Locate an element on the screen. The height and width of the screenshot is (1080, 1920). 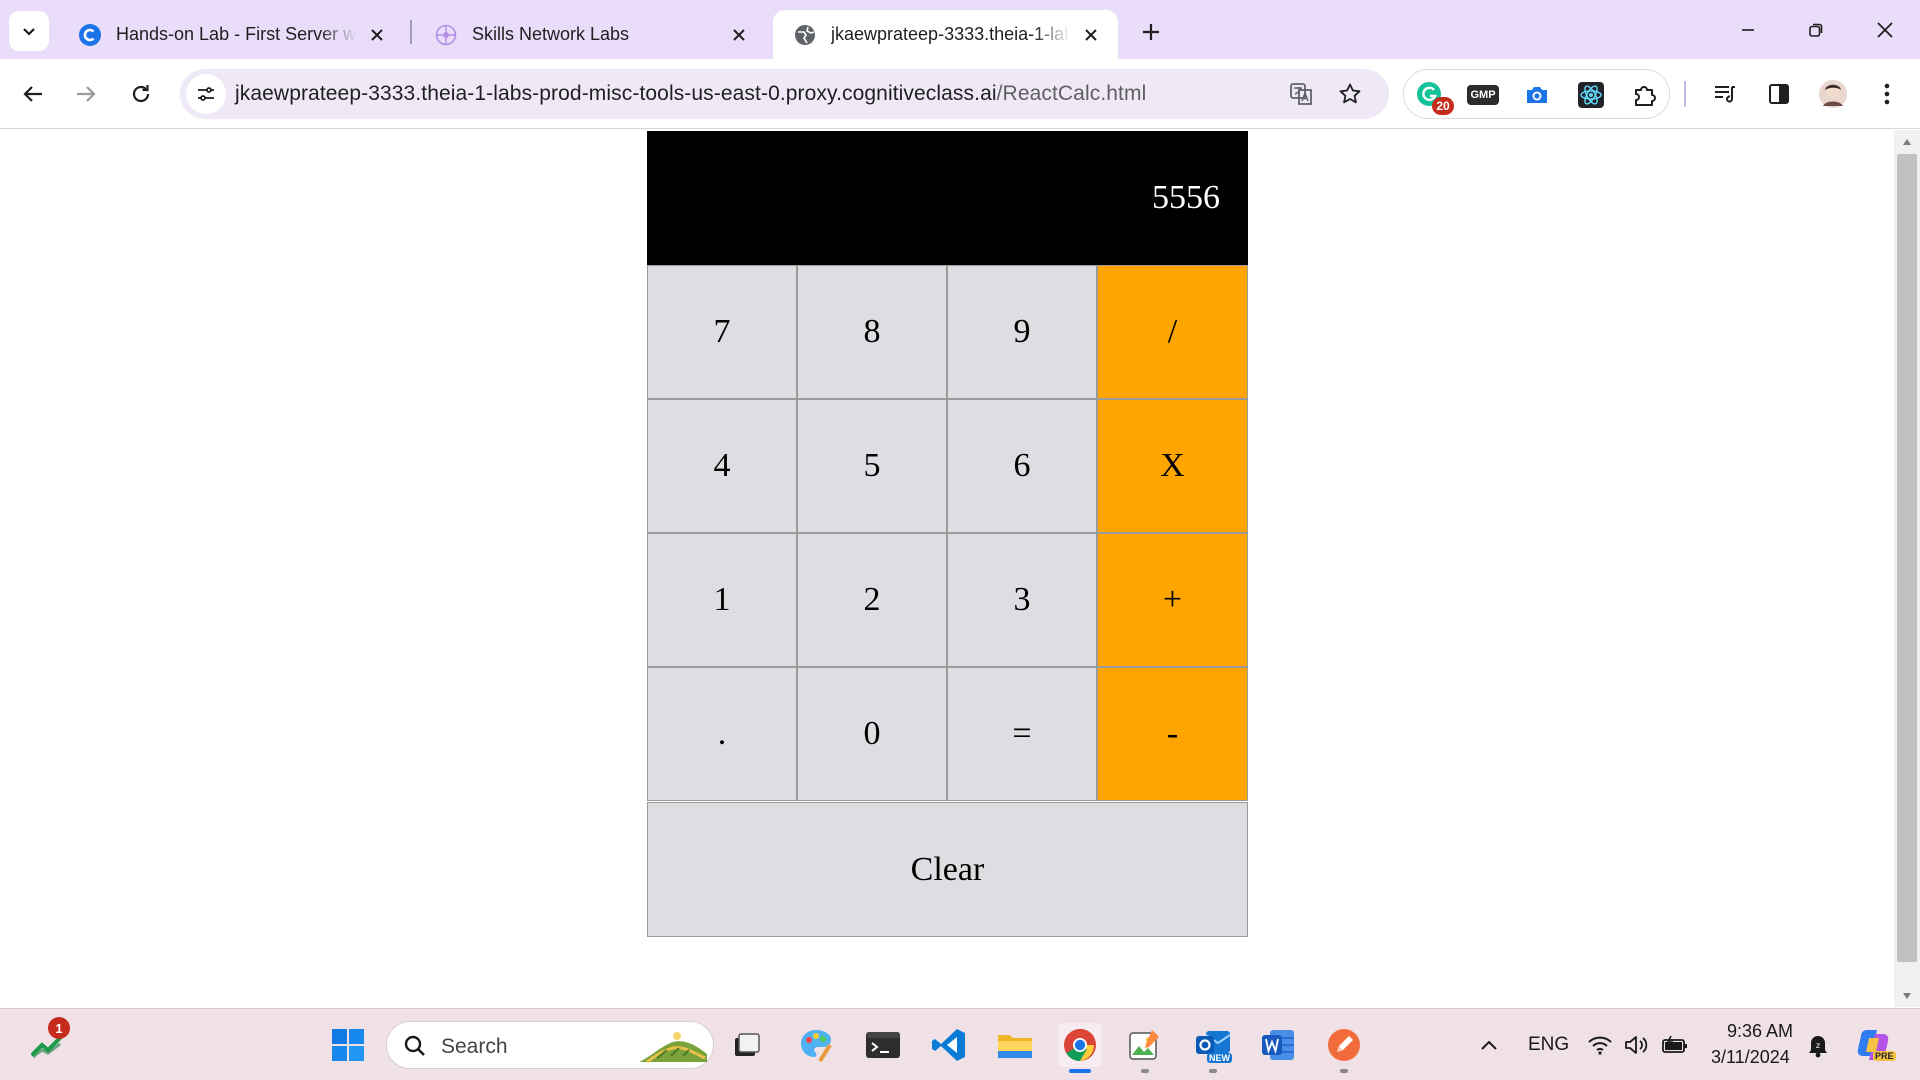
key-add: + is located at coordinates (1172, 600).